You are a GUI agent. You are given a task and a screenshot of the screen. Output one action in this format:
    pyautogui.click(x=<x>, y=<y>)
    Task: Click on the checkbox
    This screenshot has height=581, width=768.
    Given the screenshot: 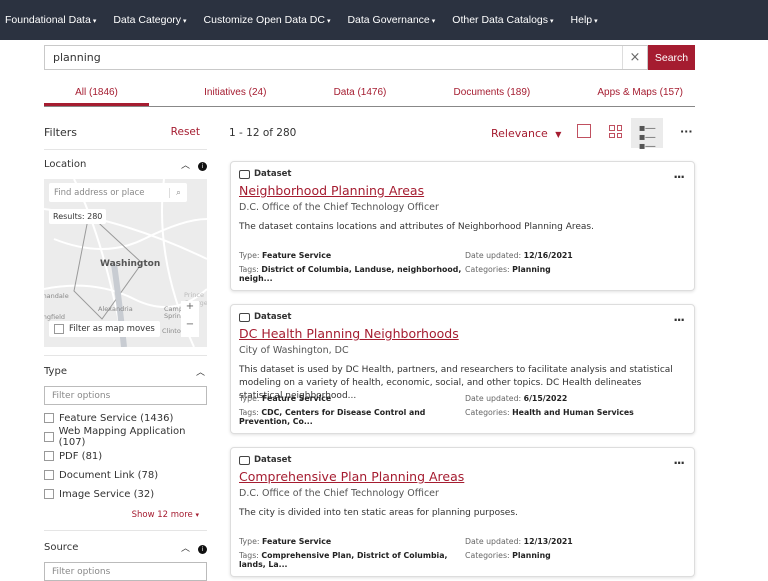 What is the action you would take?
    pyautogui.click(x=59, y=329)
    